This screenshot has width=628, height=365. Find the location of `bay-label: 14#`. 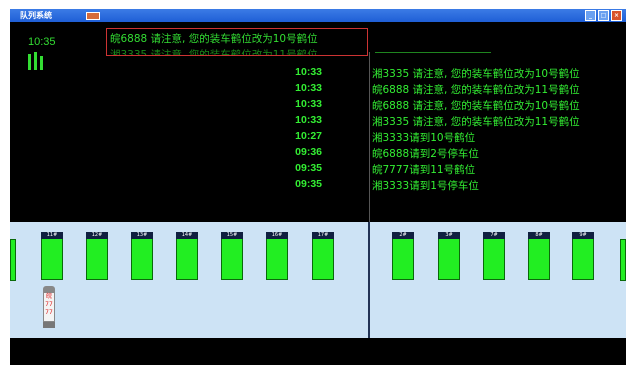

bay-label: 14# is located at coordinates (187, 235).